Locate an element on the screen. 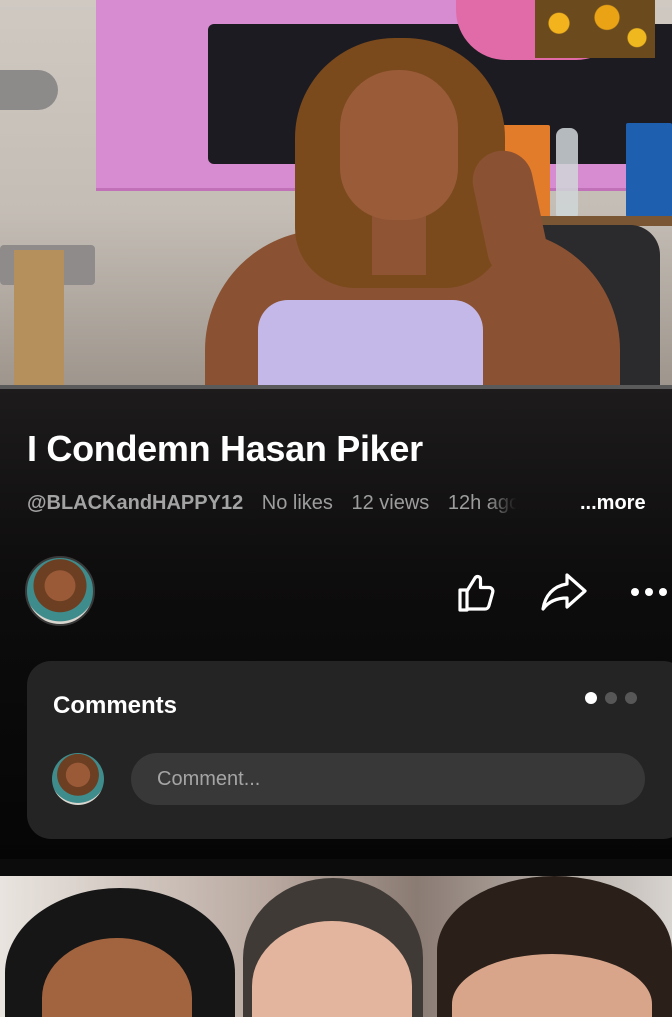 The height and width of the screenshot is (1017, 672). next-video-thumbnail is located at coordinates (336, 946).